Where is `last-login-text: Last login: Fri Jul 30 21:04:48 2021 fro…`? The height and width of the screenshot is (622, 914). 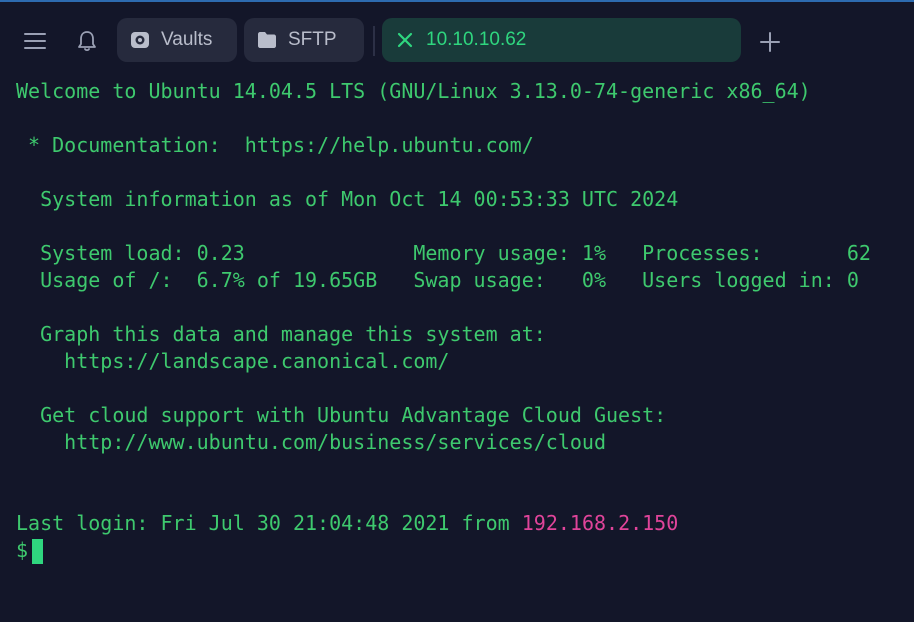
last-login-text: Last login: Fri Jul 30 21:04:48 2021 fro… is located at coordinates (269, 523).